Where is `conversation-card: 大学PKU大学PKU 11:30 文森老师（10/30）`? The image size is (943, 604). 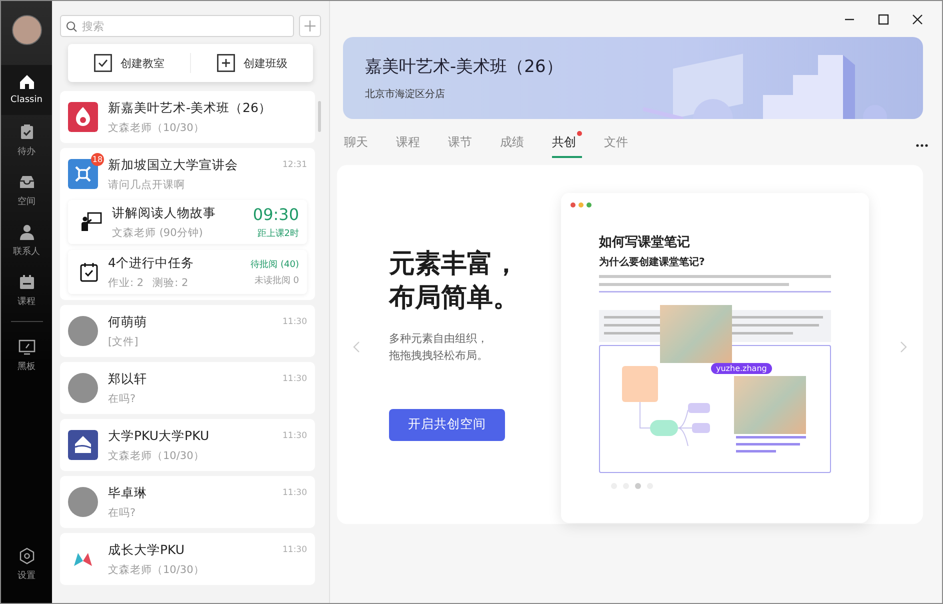
conversation-card: 大学PKU大学PKU 11:30 文森老师（10/30） is located at coordinates (187, 445).